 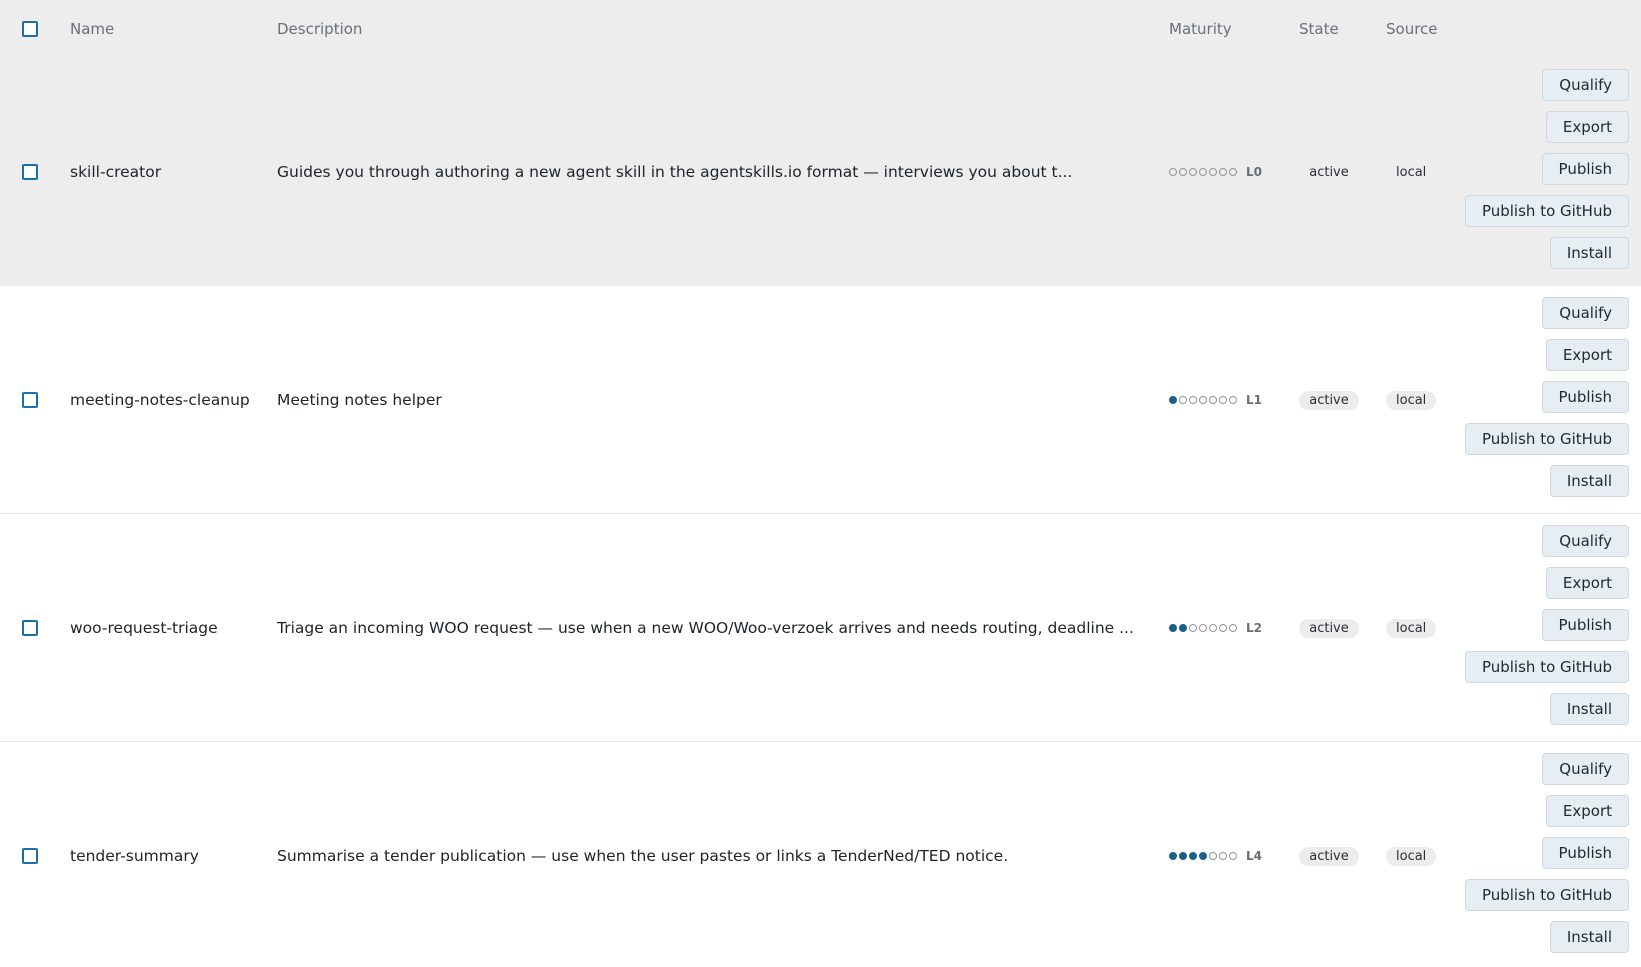 I want to click on select-all-checkbox-cell, so click(x=30, y=29).